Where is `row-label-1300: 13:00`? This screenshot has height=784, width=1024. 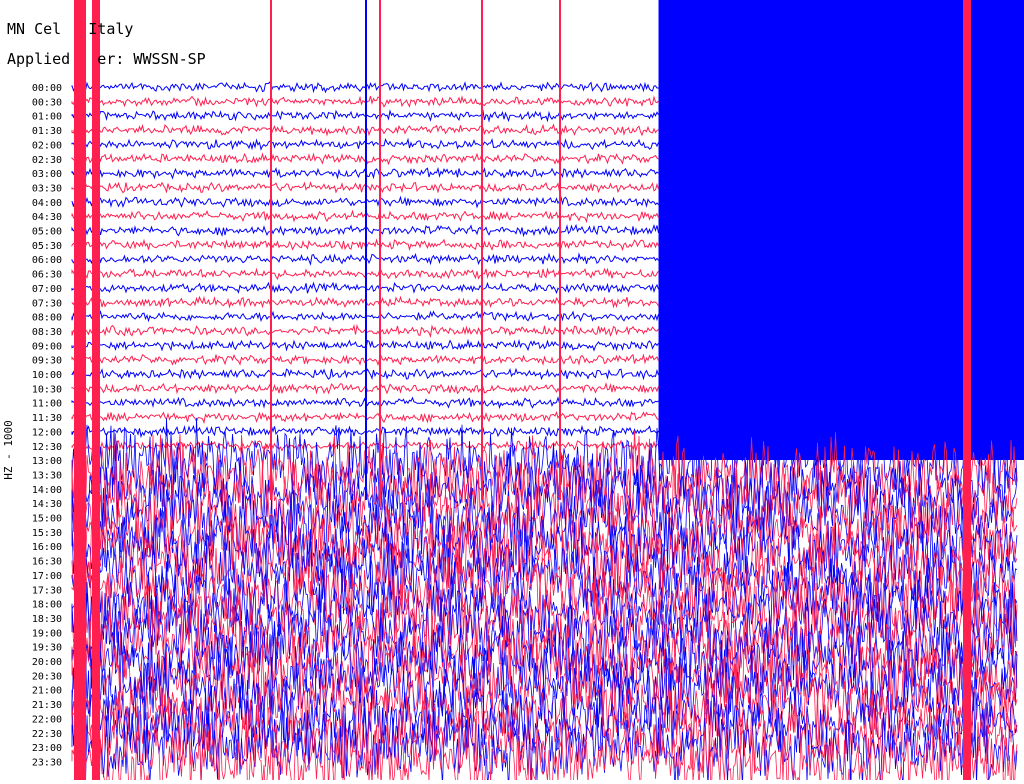
row-label-1300: 13:00 is located at coordinates (47, 461).